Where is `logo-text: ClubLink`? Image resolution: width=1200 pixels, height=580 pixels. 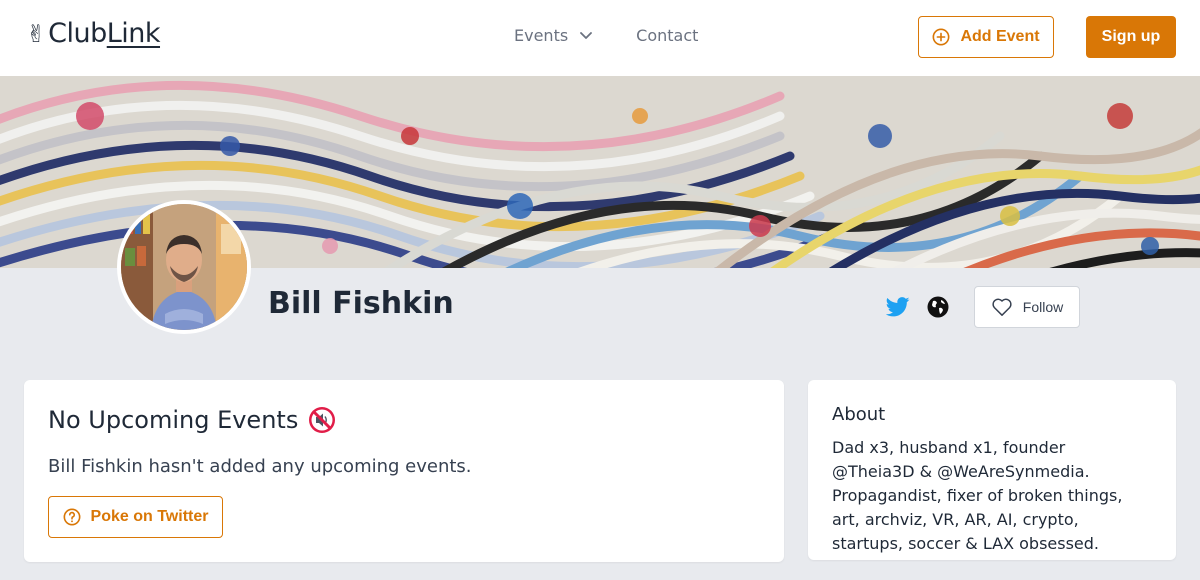 logo-text: ClubLink is located at coordinates (104, 33).